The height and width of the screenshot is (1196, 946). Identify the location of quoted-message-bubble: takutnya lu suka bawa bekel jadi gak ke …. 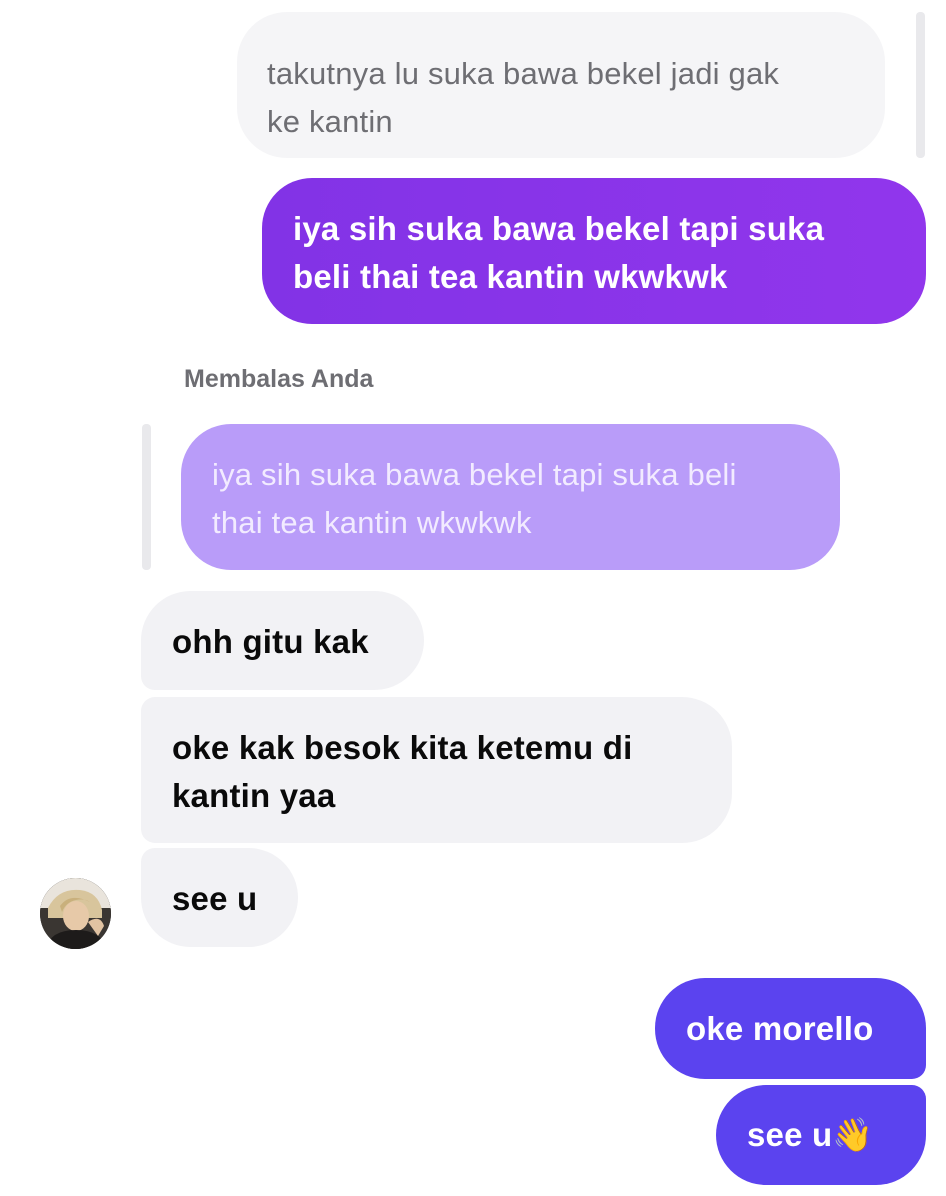
(561, 85).